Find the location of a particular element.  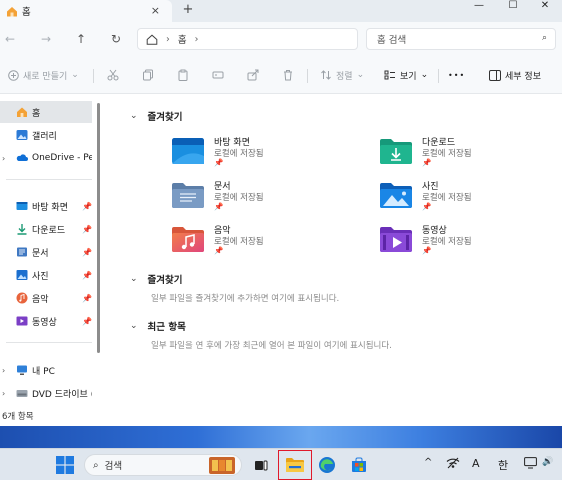

sidebar-item-dvd-drive: › DVD 드라이브 ( is located at coordinates (46, 393).